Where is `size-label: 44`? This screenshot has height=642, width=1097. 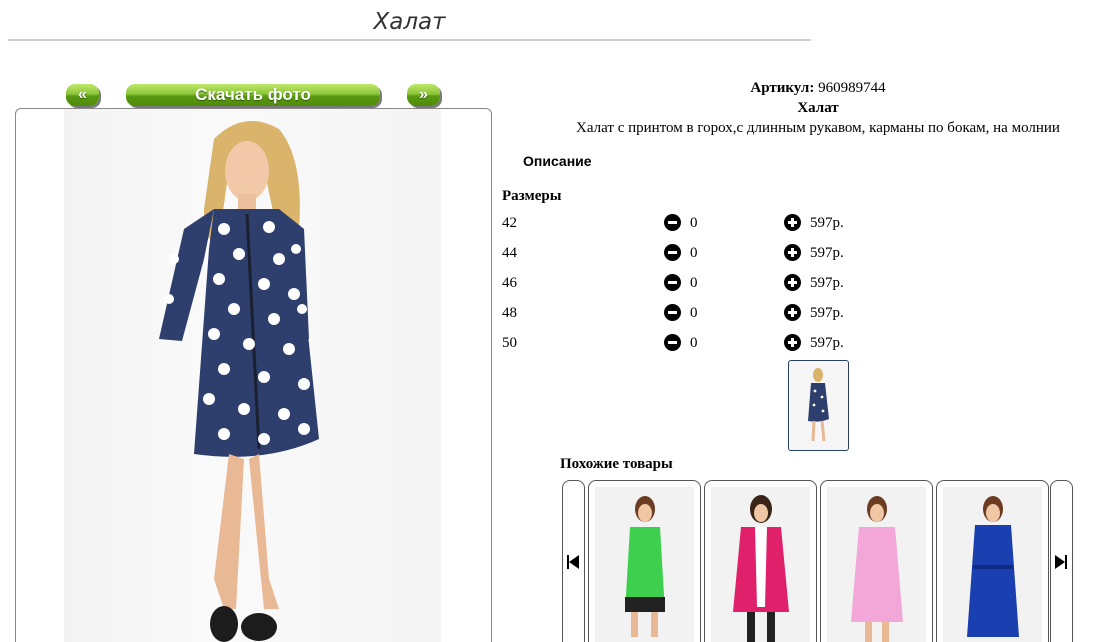
size-label: 44 is located at coordinates (509, 253).